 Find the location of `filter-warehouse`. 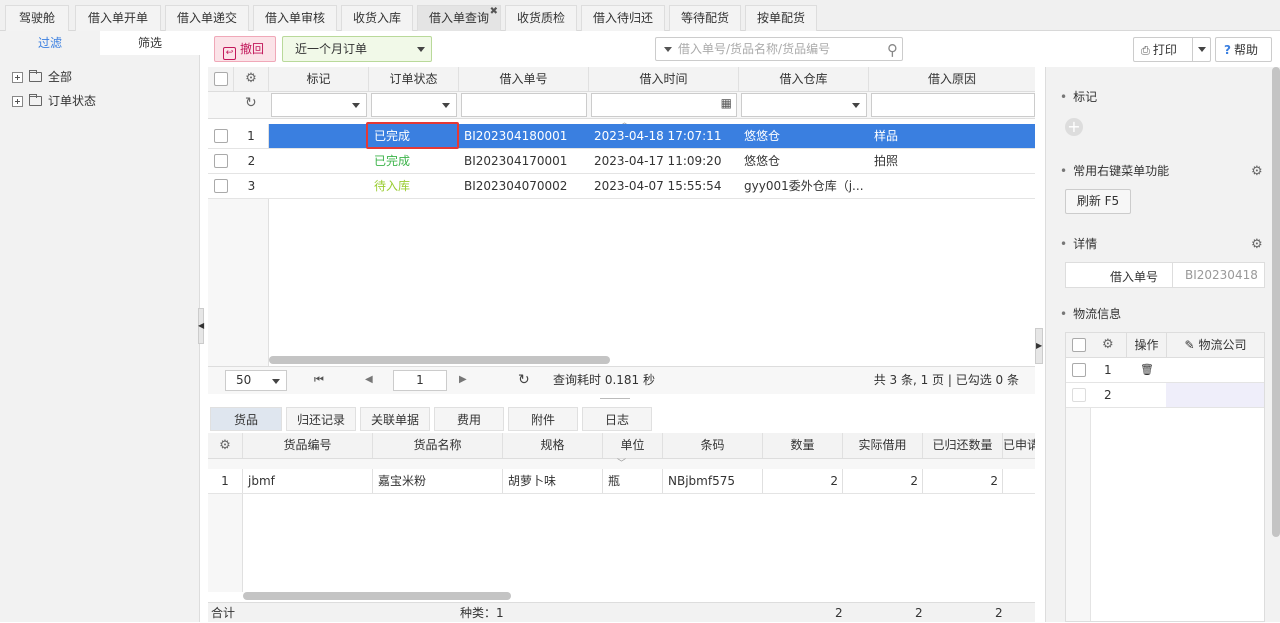

filter-warehouse is located at coordinates (804, 105).